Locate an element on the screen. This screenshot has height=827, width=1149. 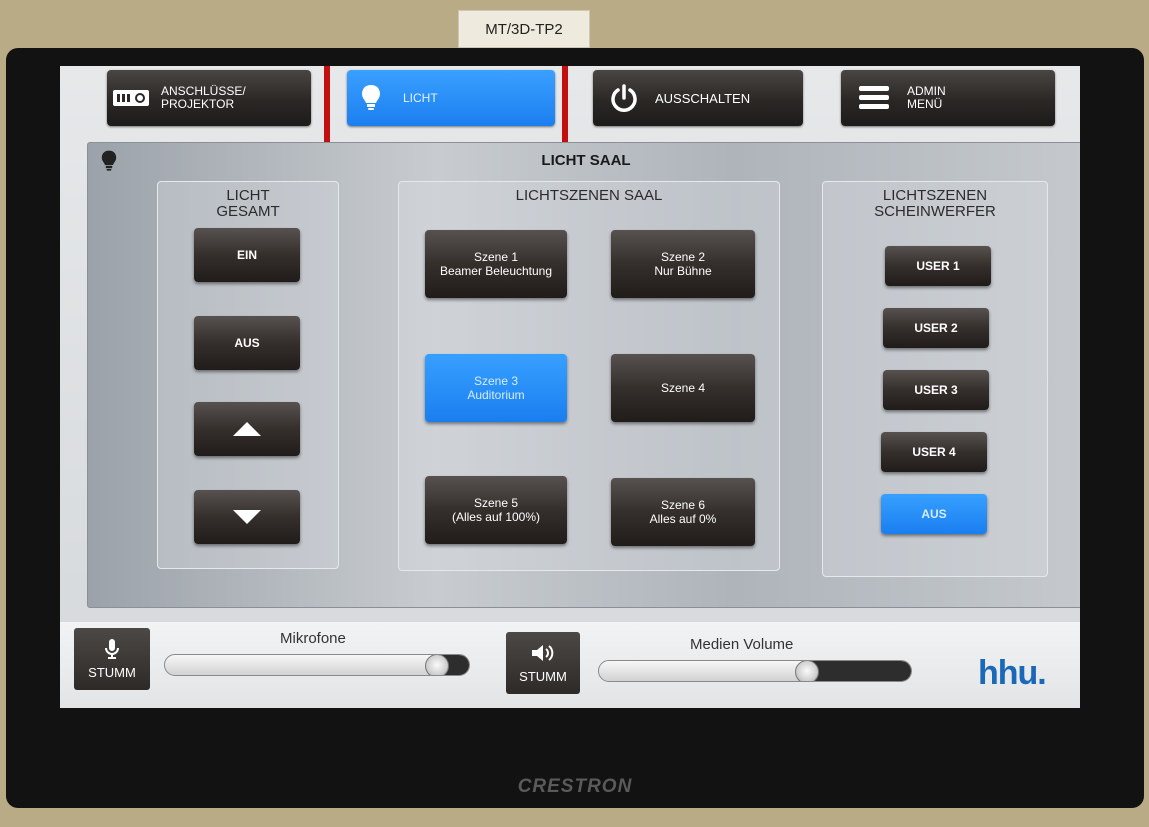
brand-label: CRESTRON is located at coordinates (575, 786).